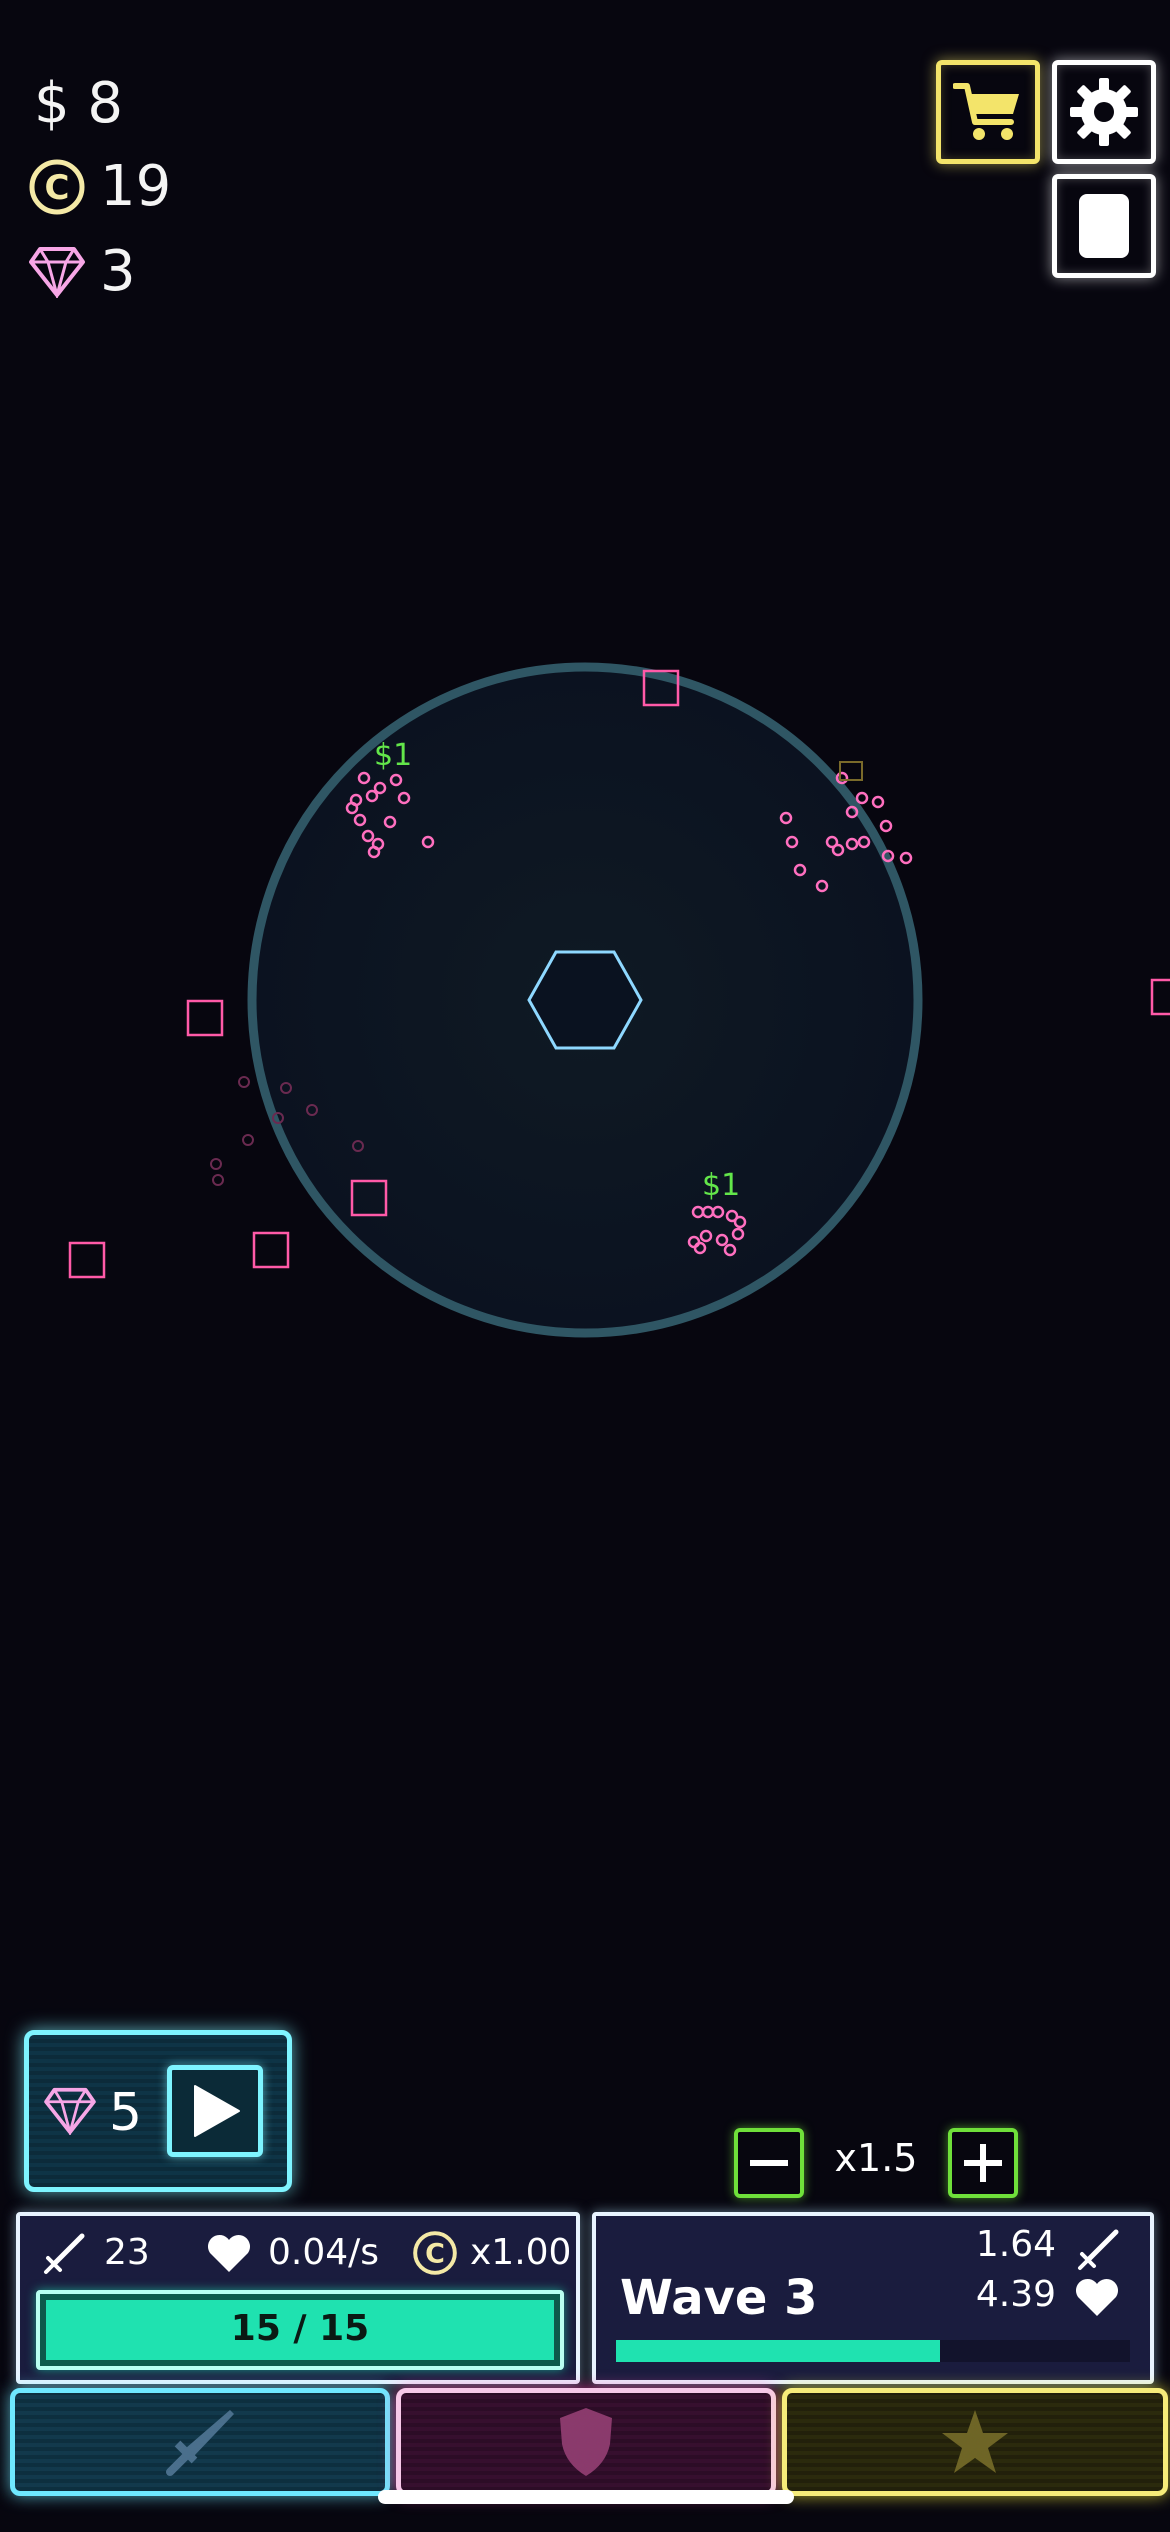  Describe the element at coordinates (521, 2252) in the screenshot. I see `coin-multiplier-value: x1.00` at that location.